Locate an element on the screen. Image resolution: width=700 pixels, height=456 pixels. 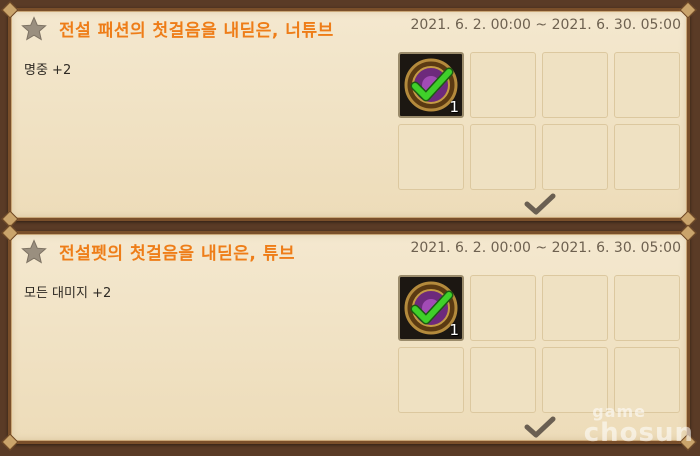
title-effect: 명중 +2 is located at coordinates (48, 70).